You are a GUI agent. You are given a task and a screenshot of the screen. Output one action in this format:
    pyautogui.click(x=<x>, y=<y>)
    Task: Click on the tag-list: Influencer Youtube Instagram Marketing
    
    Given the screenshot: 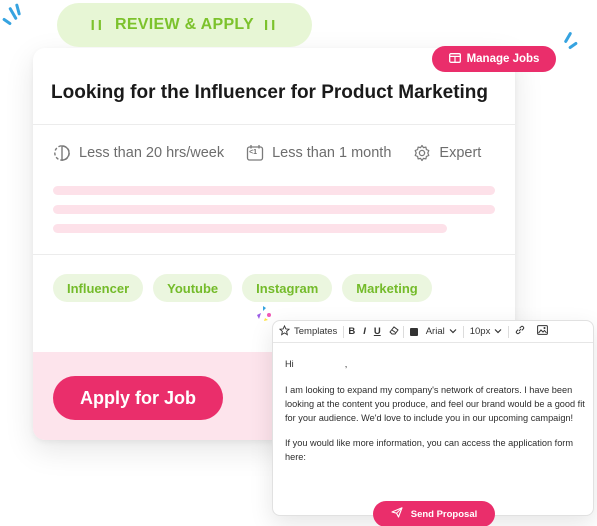 What is the action you would take?
    pyautogui.click(x=242, y=288)
    